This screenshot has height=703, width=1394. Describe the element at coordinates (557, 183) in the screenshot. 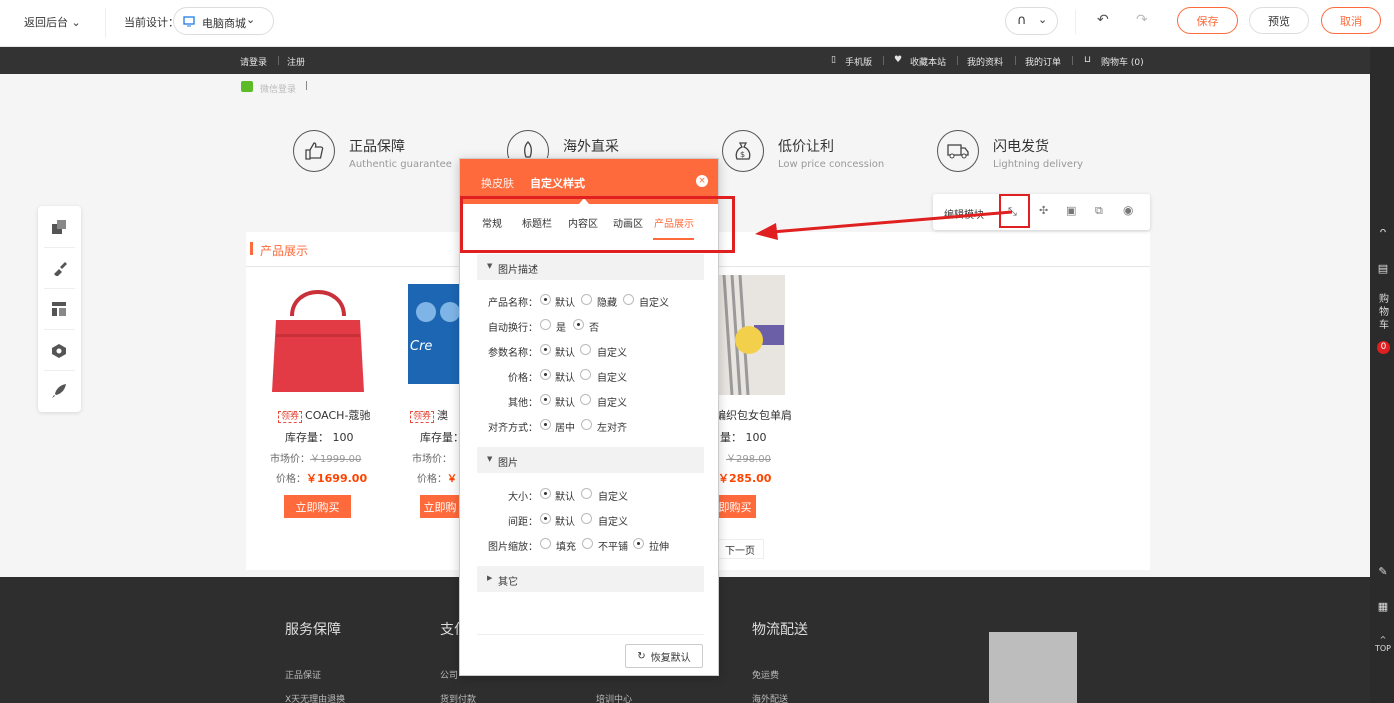

I see `custom-style-tab: 自定义样式` at that location.